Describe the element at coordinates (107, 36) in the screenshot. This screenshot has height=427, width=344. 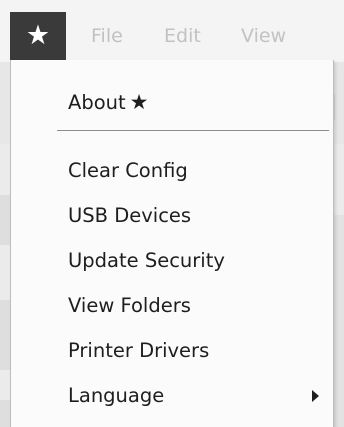
I see `menu-file: File` at that location.